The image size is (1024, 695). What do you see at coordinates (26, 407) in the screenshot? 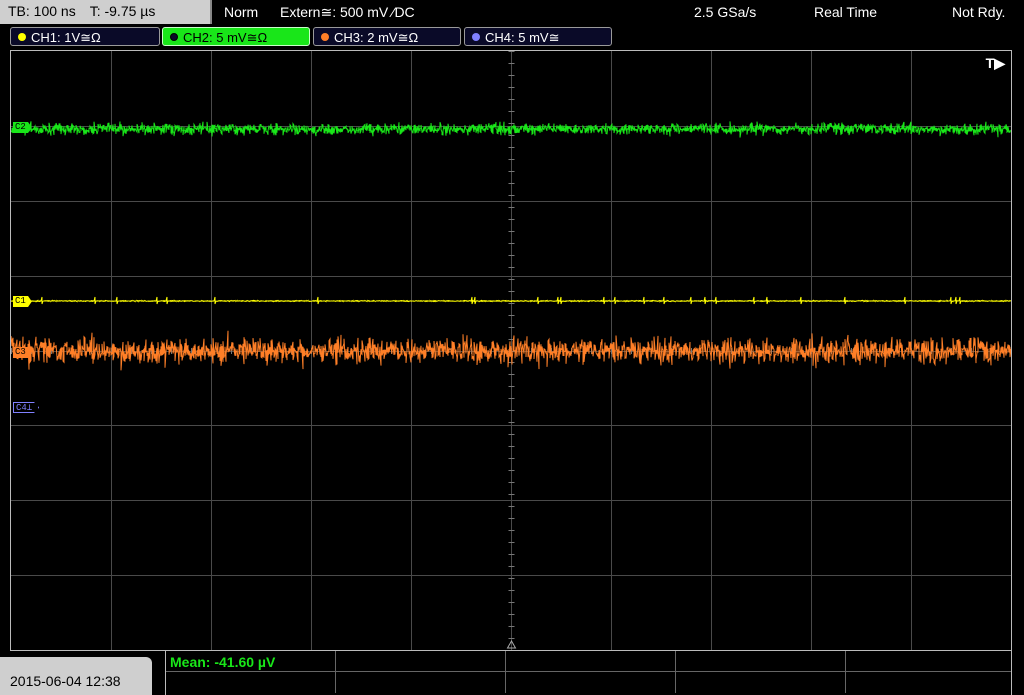
I see `channel-4-offset-marker: C4⊥` at bounding box center [26, 407].